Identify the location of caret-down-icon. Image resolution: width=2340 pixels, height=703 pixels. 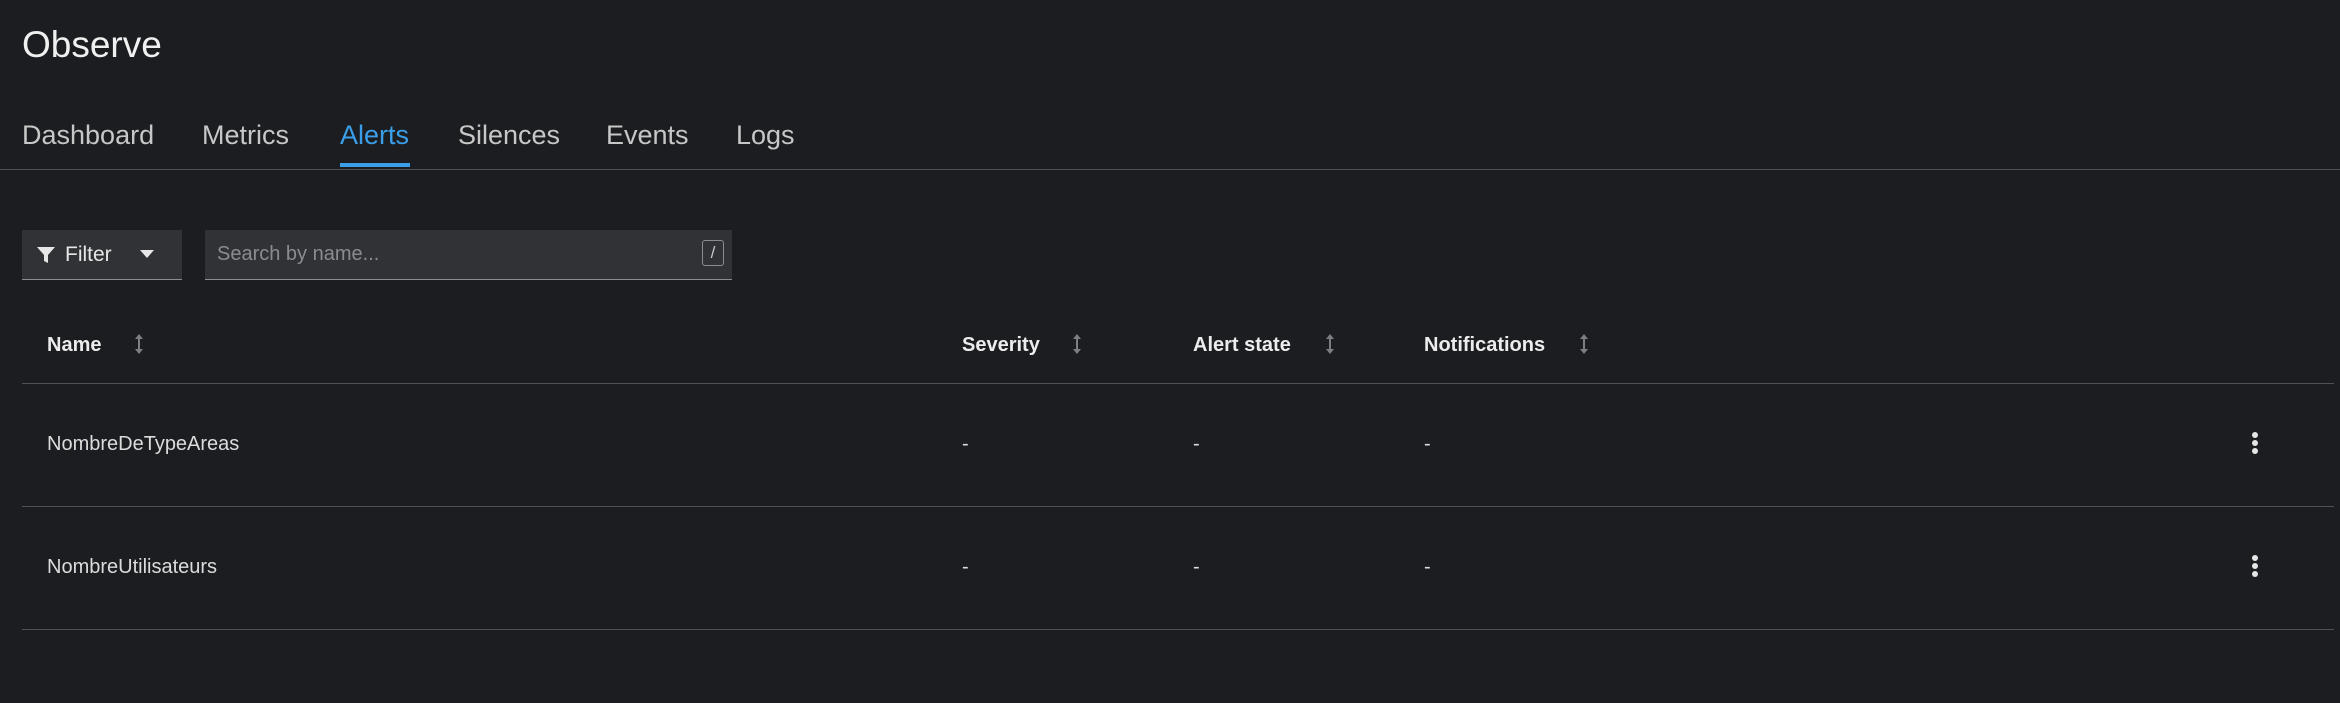
(147, 254).